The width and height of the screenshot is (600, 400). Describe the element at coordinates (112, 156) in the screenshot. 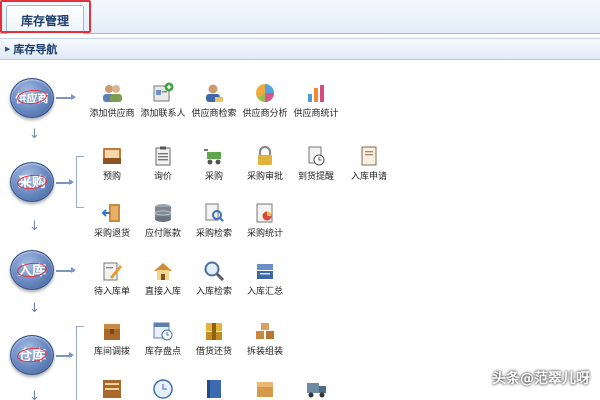

I see `envelope-tray-icon` at that location.